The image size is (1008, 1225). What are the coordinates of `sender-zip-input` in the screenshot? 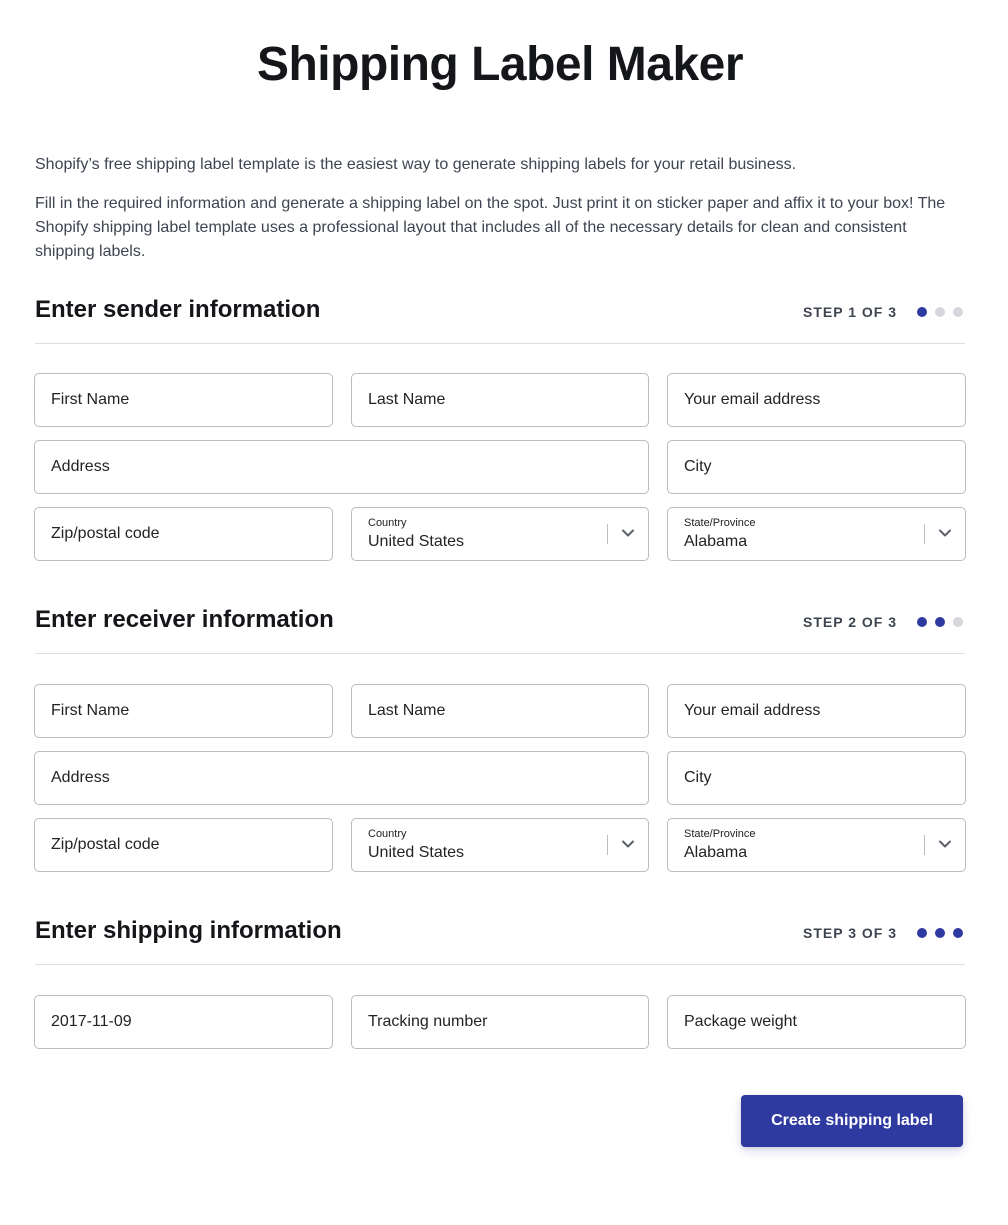 It's located at (183, 534).